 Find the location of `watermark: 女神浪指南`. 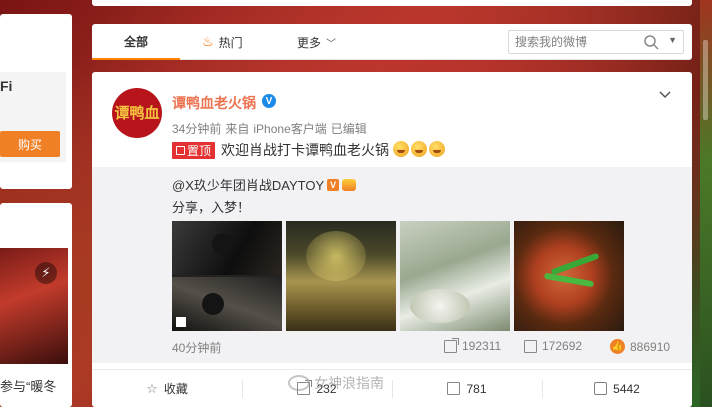

watermark: 女神浪指南 is located at coordinates (336, 383).